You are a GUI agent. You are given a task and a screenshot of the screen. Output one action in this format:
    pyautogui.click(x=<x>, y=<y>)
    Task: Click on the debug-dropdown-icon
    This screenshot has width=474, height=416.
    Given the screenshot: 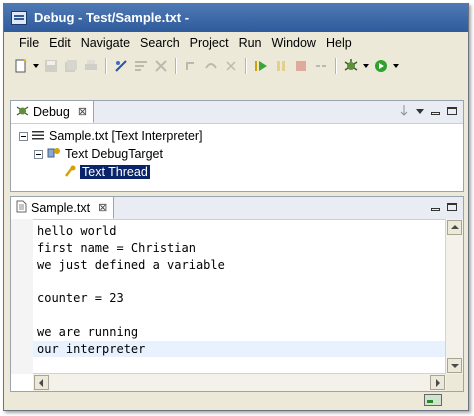 What is the action you would take?
    pyautogui.click(x=366, y=66)
    